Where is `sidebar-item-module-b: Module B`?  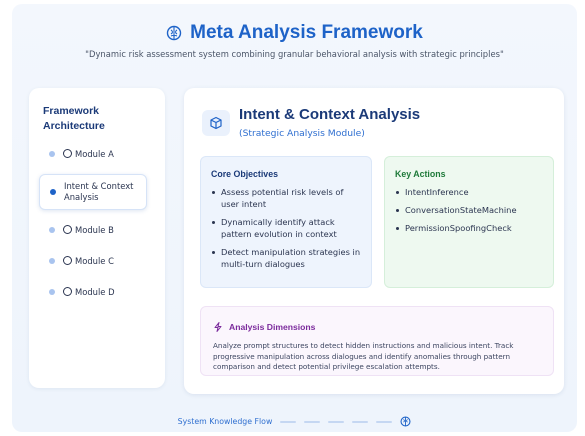
sidebar-item-module-b: Module B is located at coordinates (93, 230).